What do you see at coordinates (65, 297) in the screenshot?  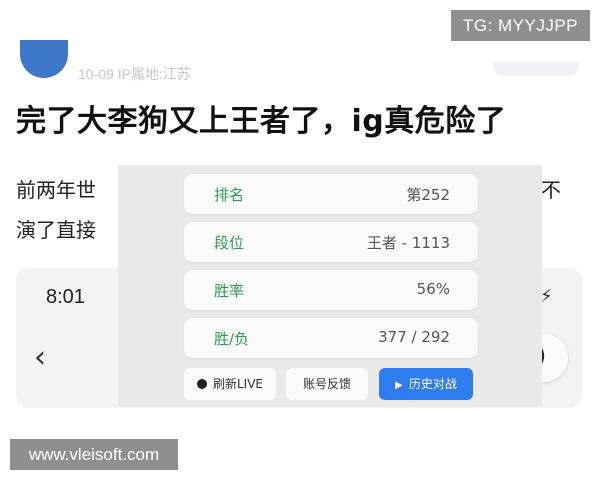 I see `status-time: 8:01` at bounding box center [65, 297].